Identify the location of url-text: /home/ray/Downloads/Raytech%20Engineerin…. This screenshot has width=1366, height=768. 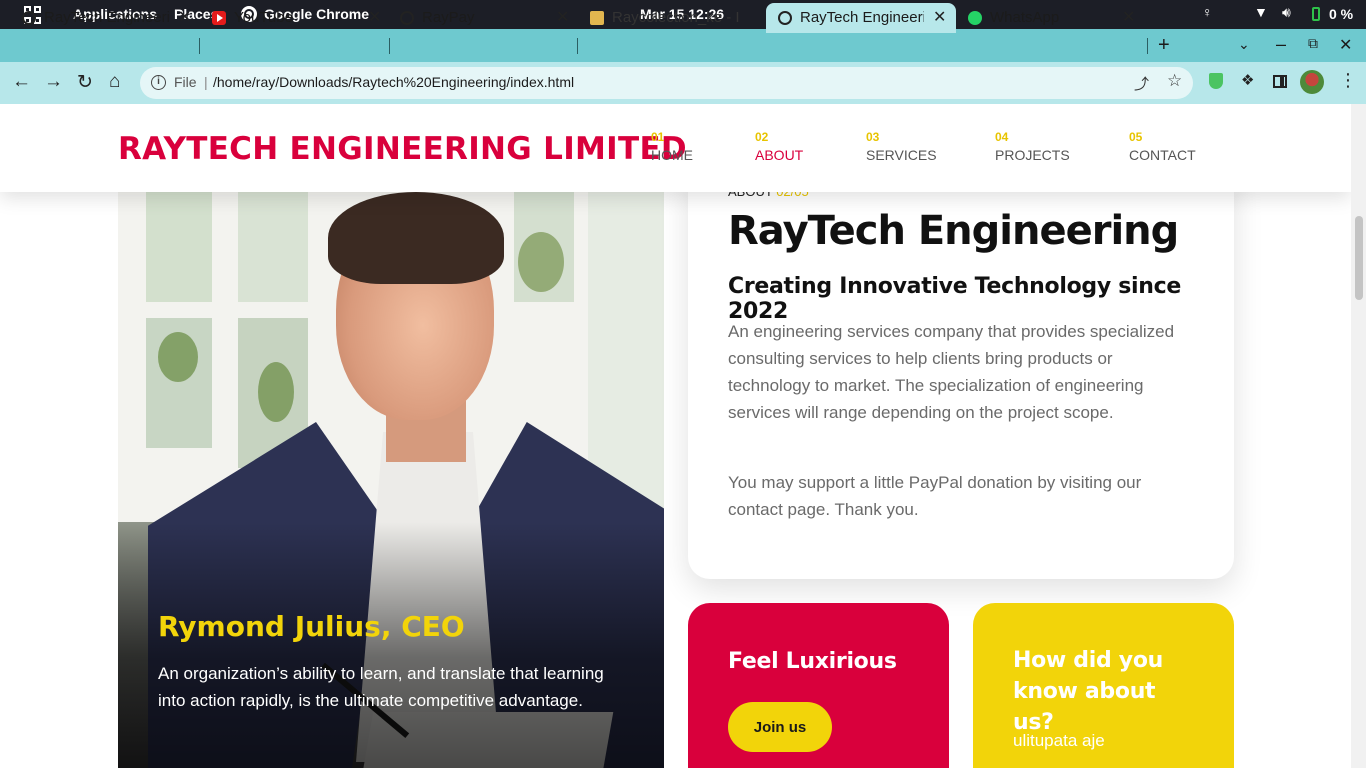
(393, 82).